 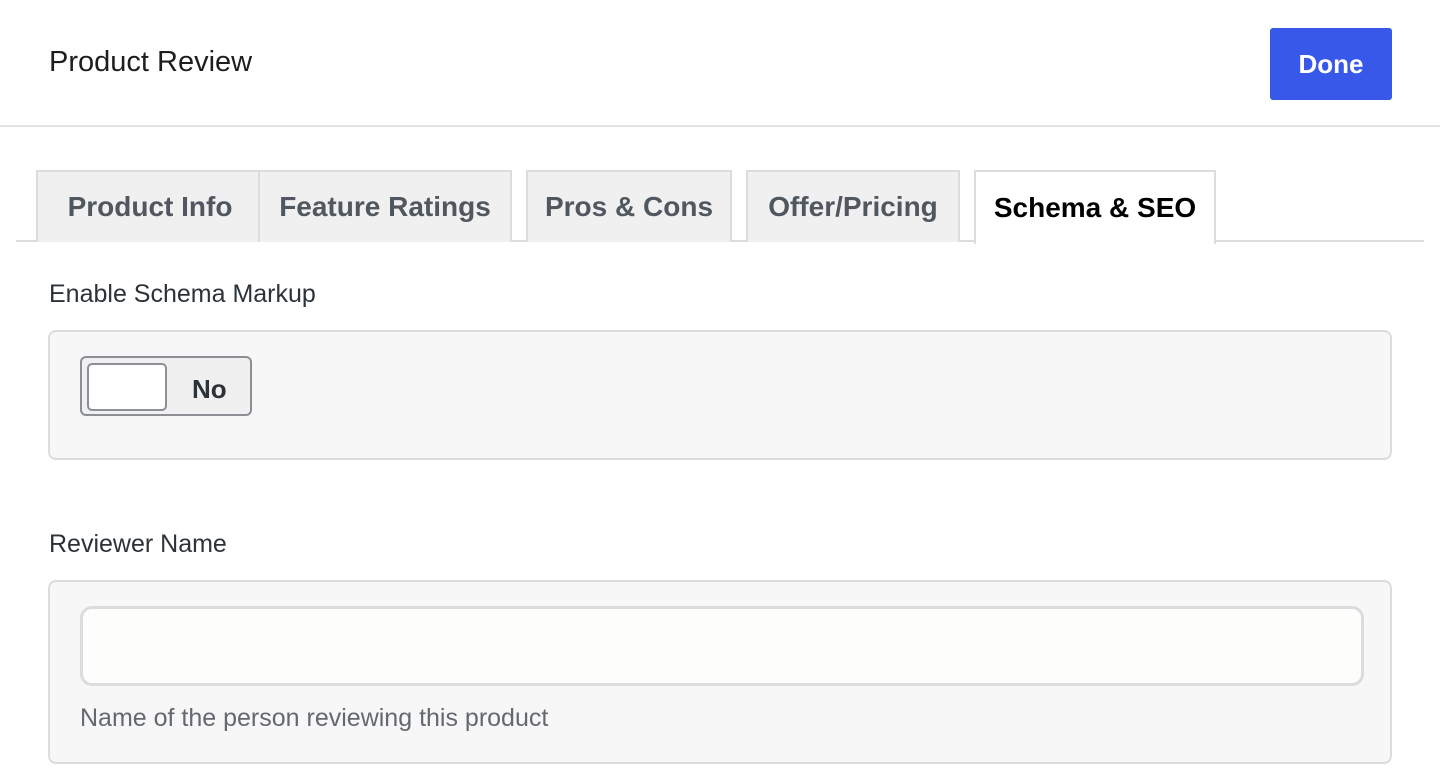 I want to click on toggle-knob, so click(x=127, y=387).